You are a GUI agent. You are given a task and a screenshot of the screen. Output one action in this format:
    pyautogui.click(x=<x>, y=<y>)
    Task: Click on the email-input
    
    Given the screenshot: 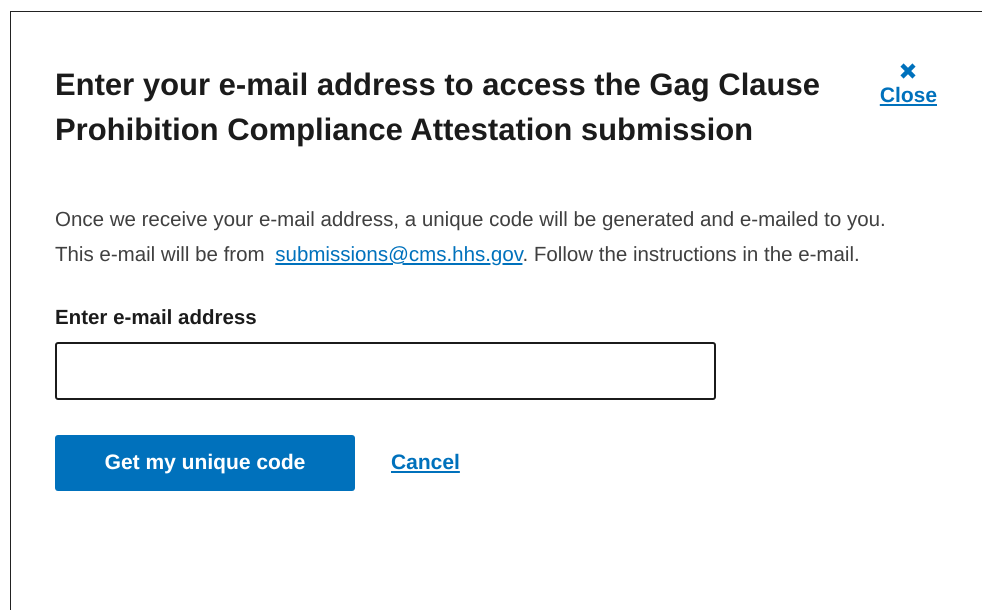 What is the action you would take?
    pyautogui.click(x=385, y=371)
    